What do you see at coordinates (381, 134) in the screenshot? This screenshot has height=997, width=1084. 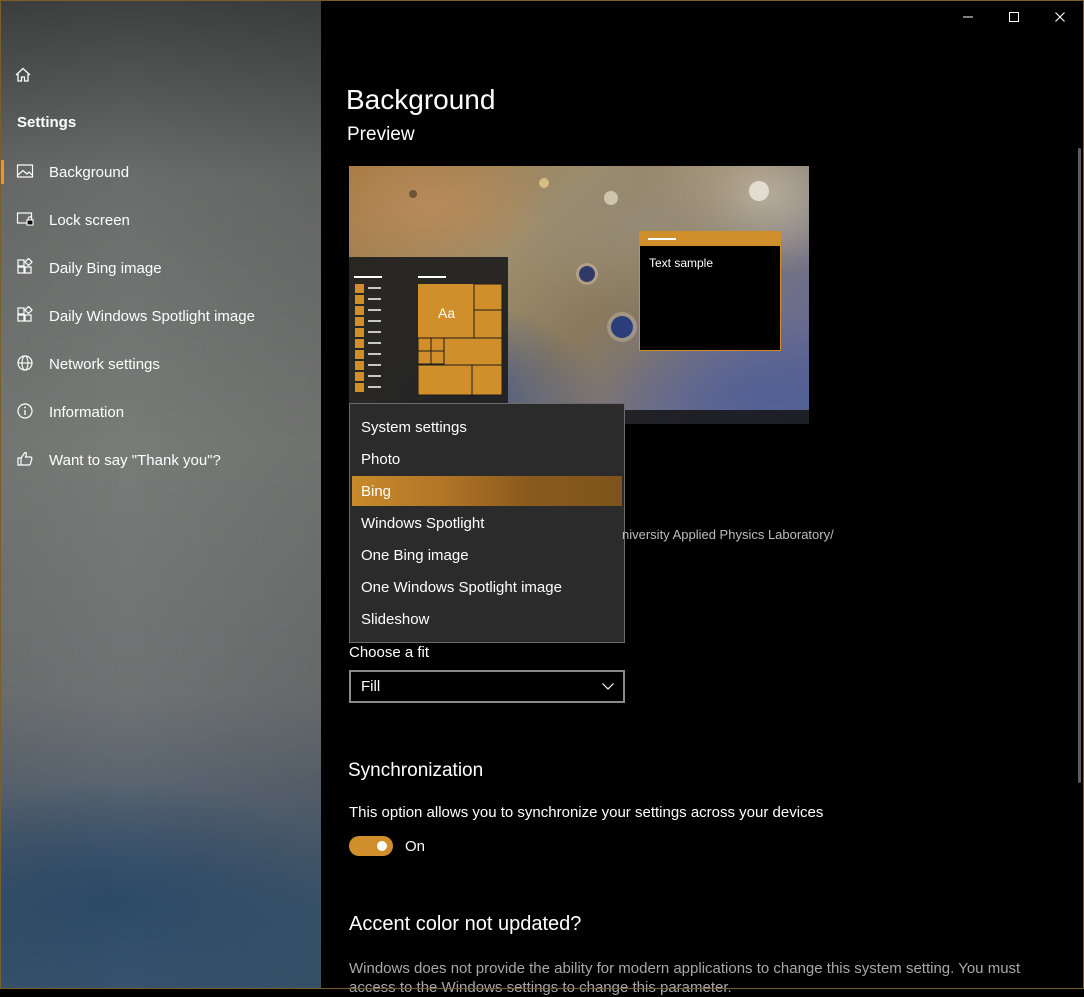 I see `preview-heading: Preview` at bounding box center [381, 134].